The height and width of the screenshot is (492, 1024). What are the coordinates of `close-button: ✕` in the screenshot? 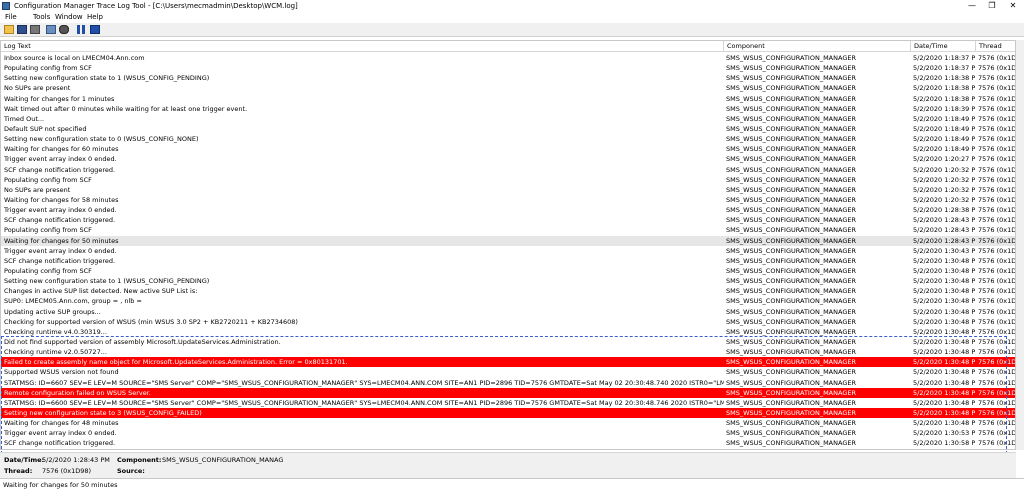 It's located at (1013, 6).